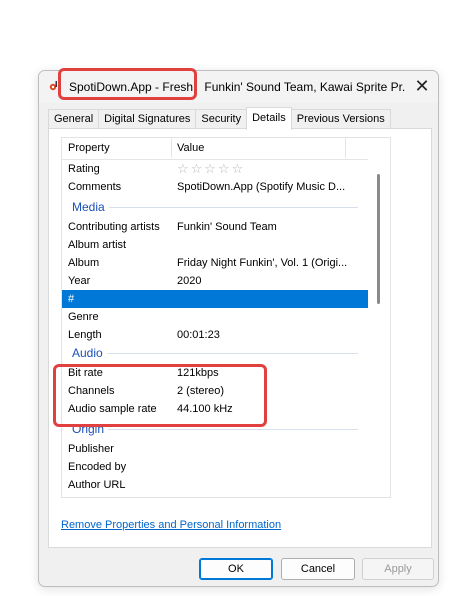 The width and height of the screenshot is (466, 596). I want to click on row-author-url: Author URL, so click(215, 485).